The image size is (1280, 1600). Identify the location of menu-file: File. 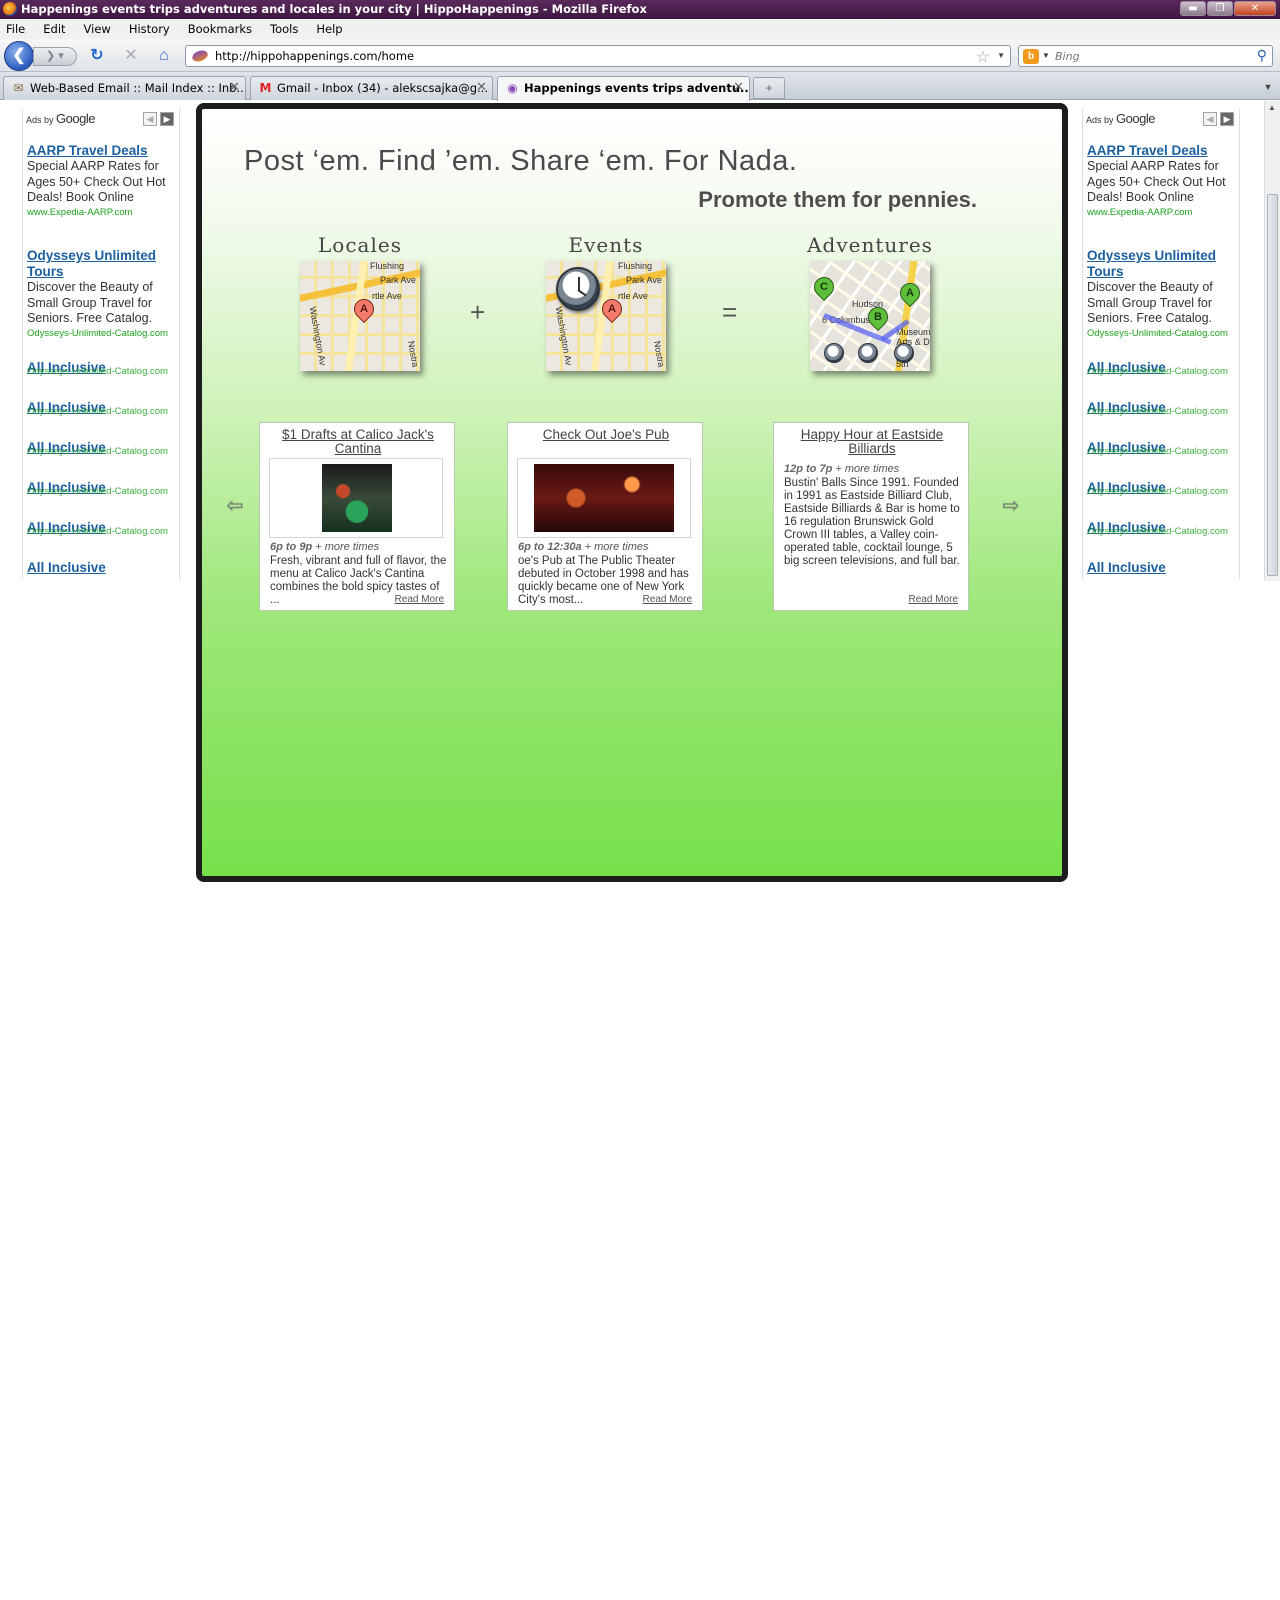
(15, 29).